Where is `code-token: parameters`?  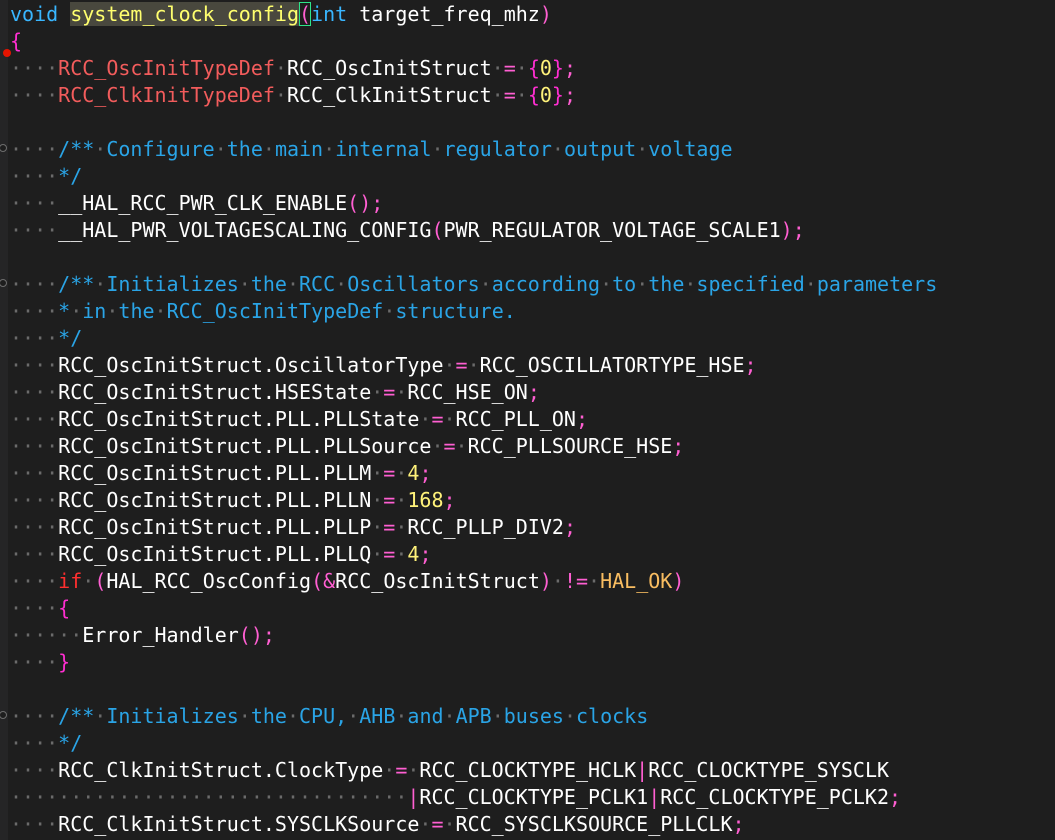
code-token: parameters is located at coordinates (877, 284).